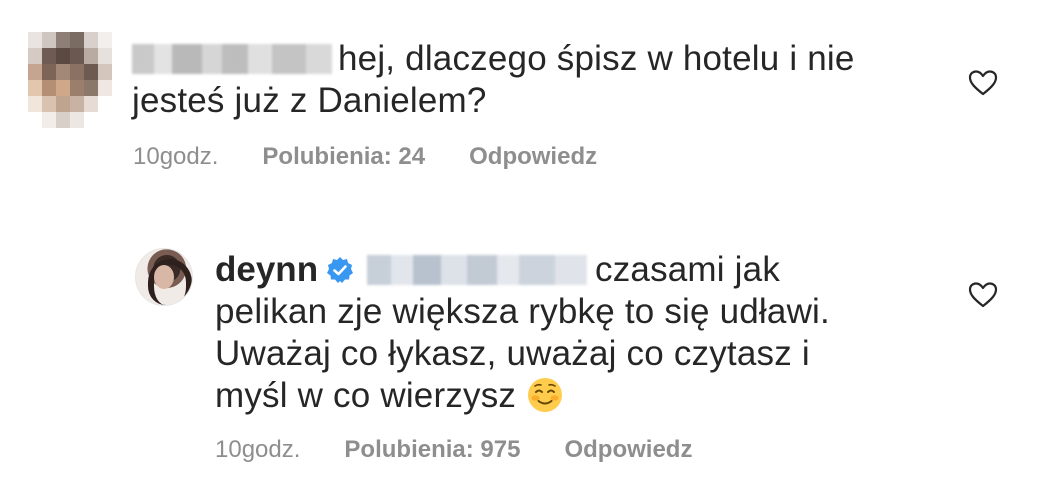  What do you see at coordinates (309, 100) in the screenshot?
I see `comment-text-line2: jesteś już z Danielem?` at bounding box center [309, 100].